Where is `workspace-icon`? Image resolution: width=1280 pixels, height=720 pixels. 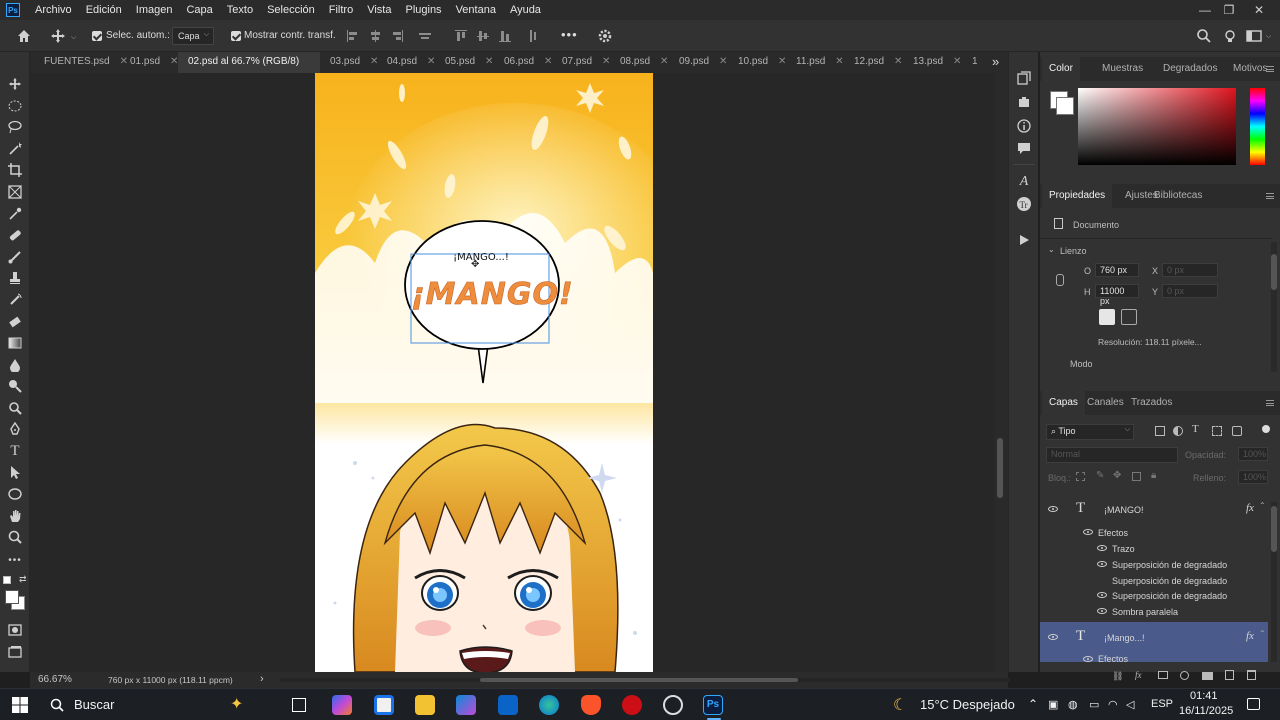
workspace-icon is located at coordinates (1254, 36).